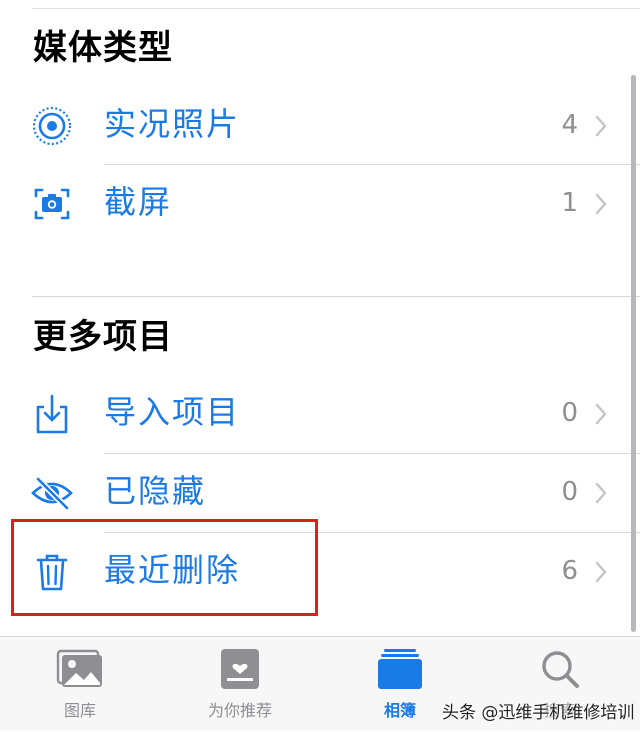 The image size is (640, 732). What do you see at coordinates (400, 669) in the screenshot?
I see `albums-icon` at bounding box center [400, 669].